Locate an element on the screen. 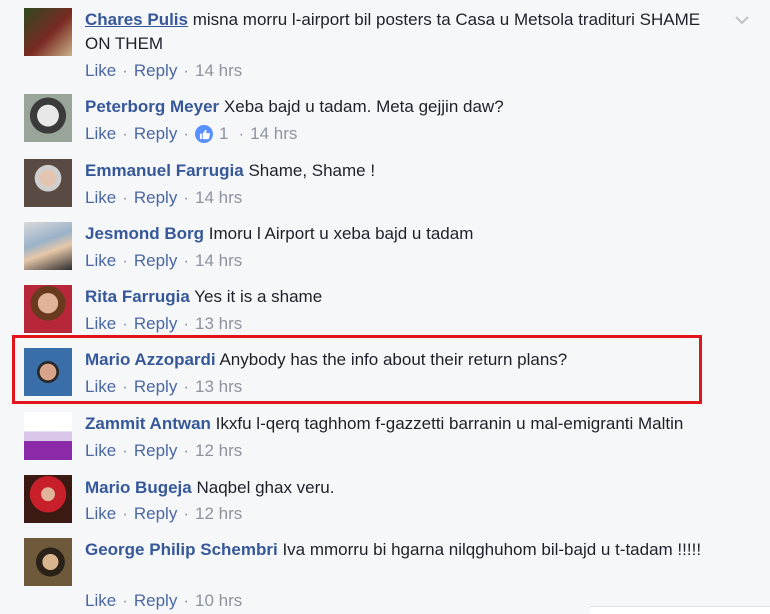 This screenshot has width=770, height=614. commenter-name: Jesmond Borg is located at coordinates (144, 233).